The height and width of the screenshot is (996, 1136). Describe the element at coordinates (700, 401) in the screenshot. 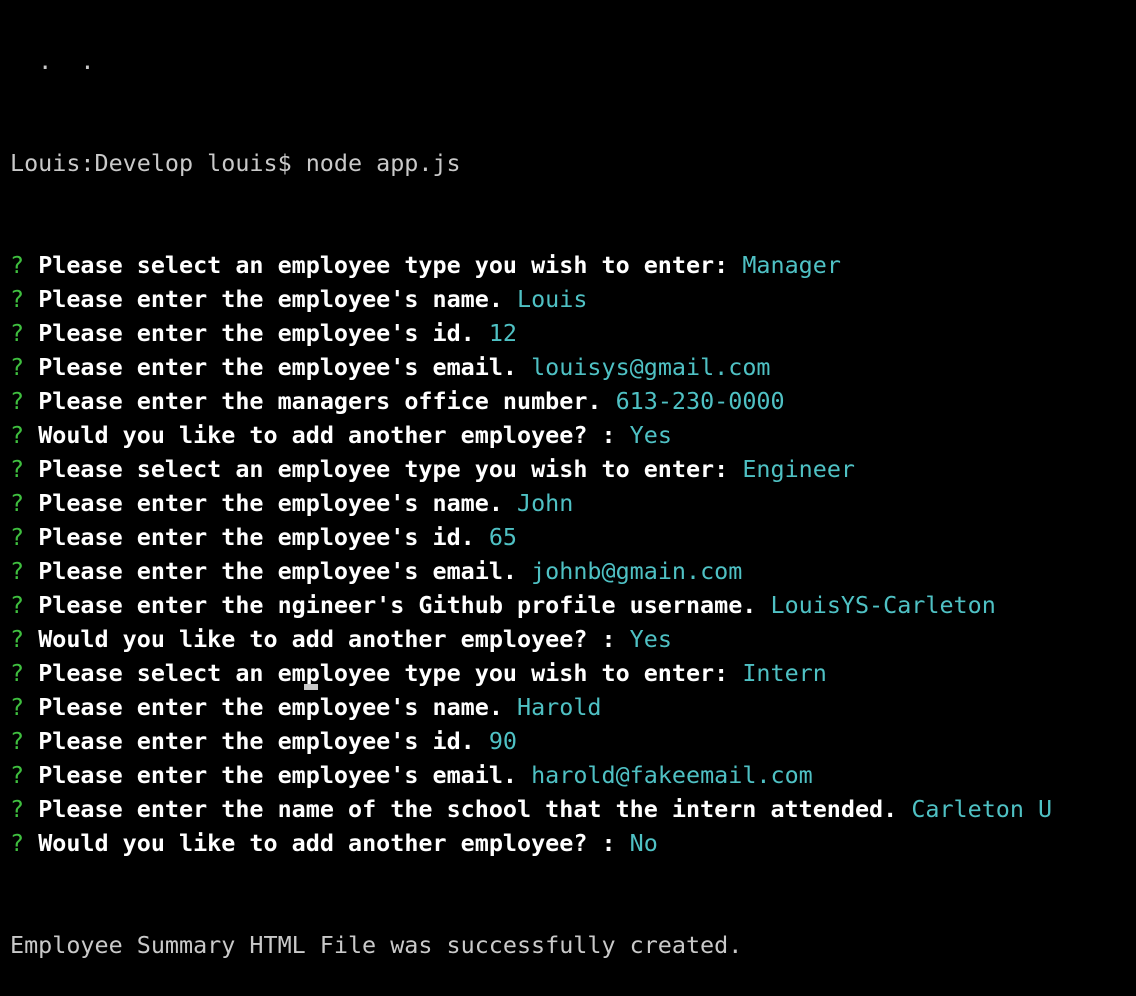

I see `prompt-answer: 613-230-0000` at that location.